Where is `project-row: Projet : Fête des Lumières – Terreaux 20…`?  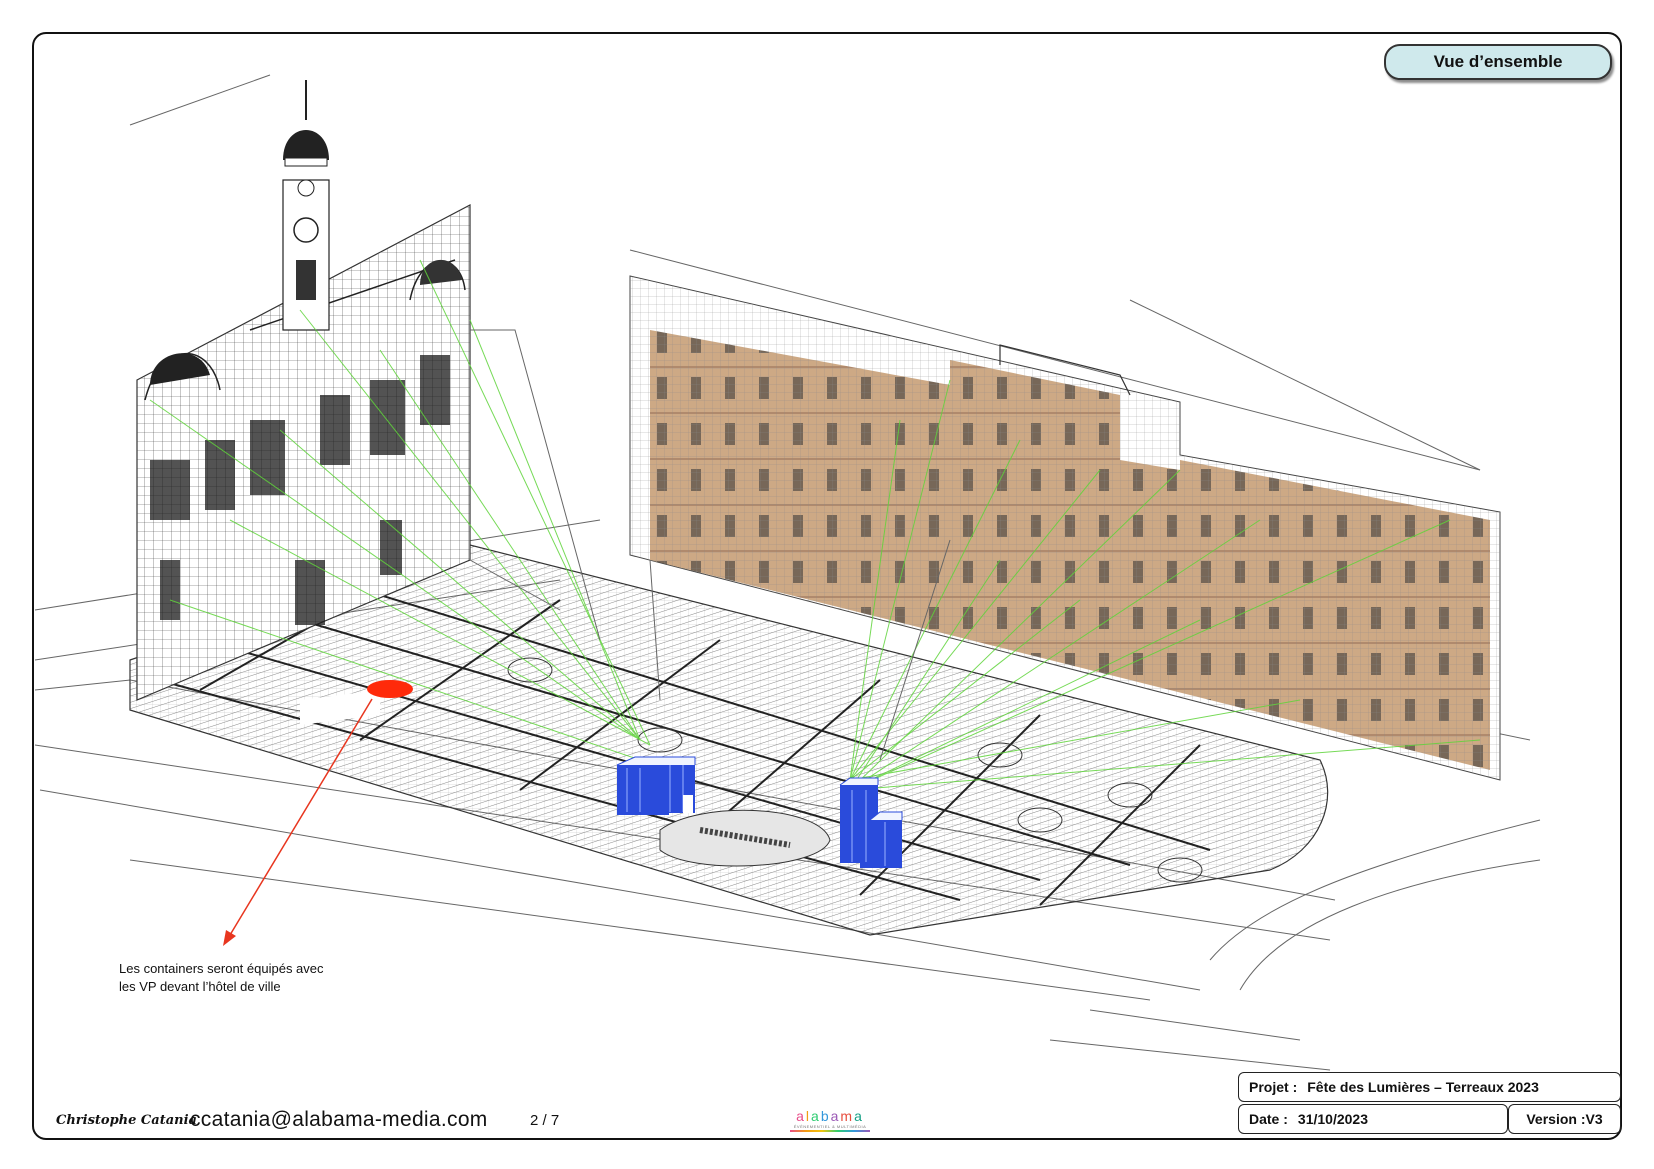 project-row: Projet : Fête des Lumières – Terreaux 20… is located at coordinates (1429, 1087).